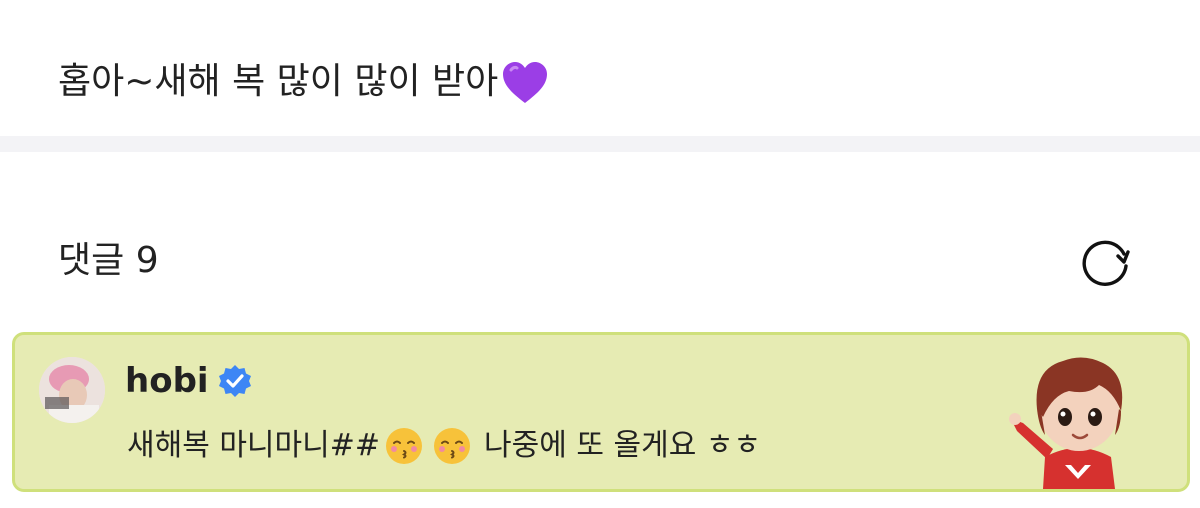 The image size is (1200, 508). Describe the element at coordinates (623, 445) in the screenshot. I see `comment-text-after: 나중에 또 올게요 ㅎㅎ` at that location.